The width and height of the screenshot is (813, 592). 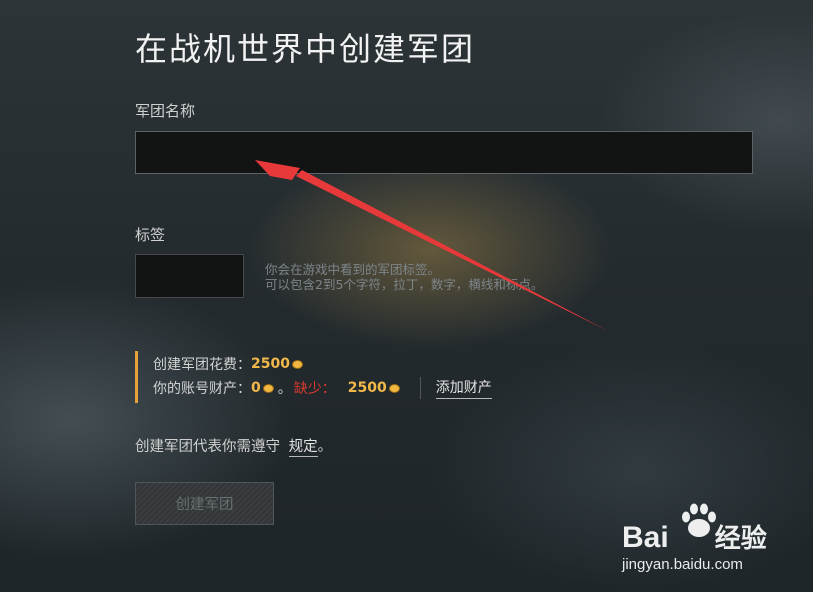 What do you see at coordinates (740, 538) in the screenshot?
I see `watermark-logo-suffix: 经验` at bounding box center [740, 538].